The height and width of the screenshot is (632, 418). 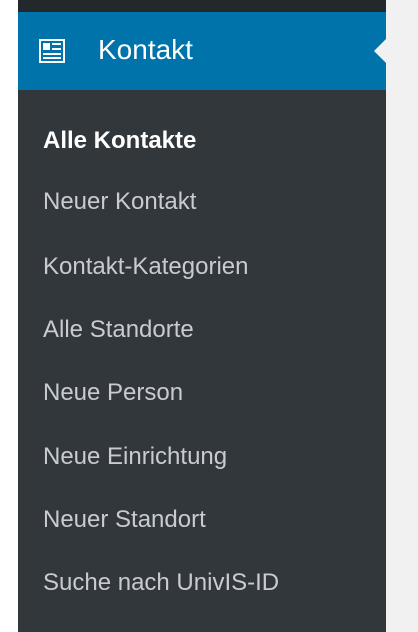 I want to click on submenu-item-neue-person: Neue Person, so click(x=113, y=393).